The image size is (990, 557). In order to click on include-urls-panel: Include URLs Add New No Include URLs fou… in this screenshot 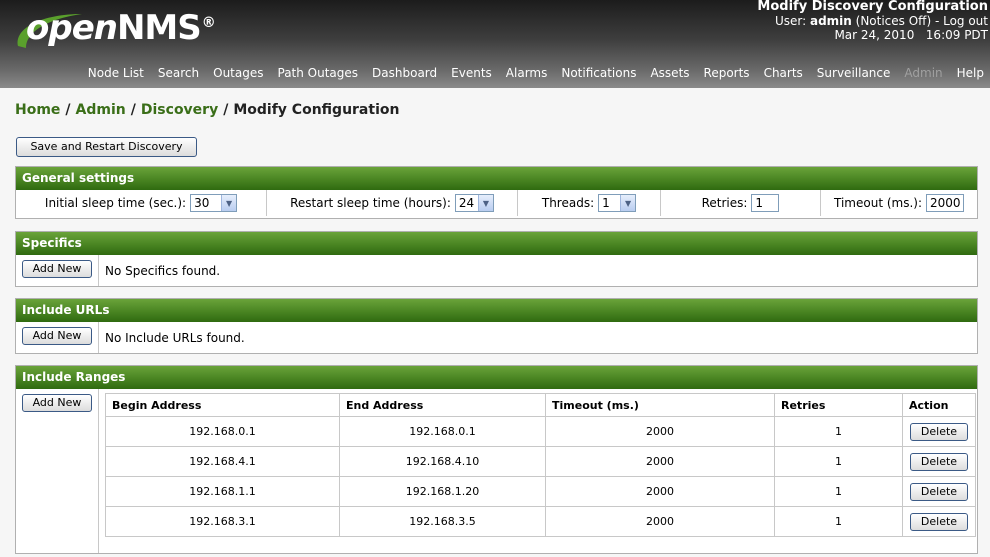, I will do `click(496, 326)`.